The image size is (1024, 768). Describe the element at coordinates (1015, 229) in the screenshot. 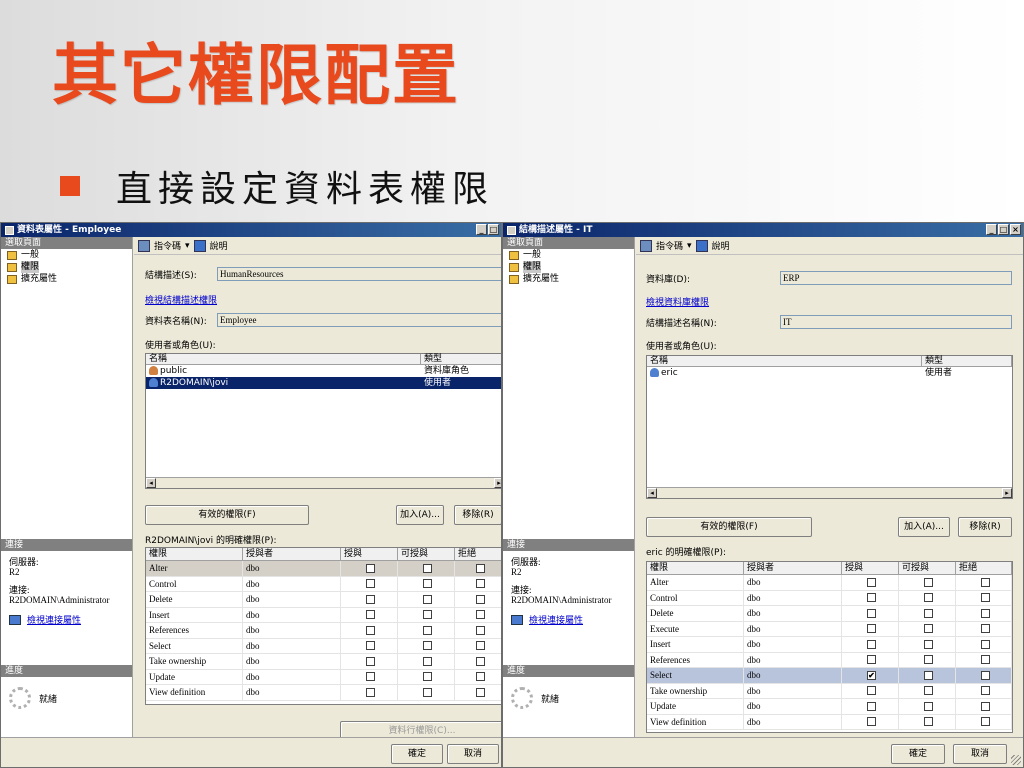

I see `close-button: ×` at that location.